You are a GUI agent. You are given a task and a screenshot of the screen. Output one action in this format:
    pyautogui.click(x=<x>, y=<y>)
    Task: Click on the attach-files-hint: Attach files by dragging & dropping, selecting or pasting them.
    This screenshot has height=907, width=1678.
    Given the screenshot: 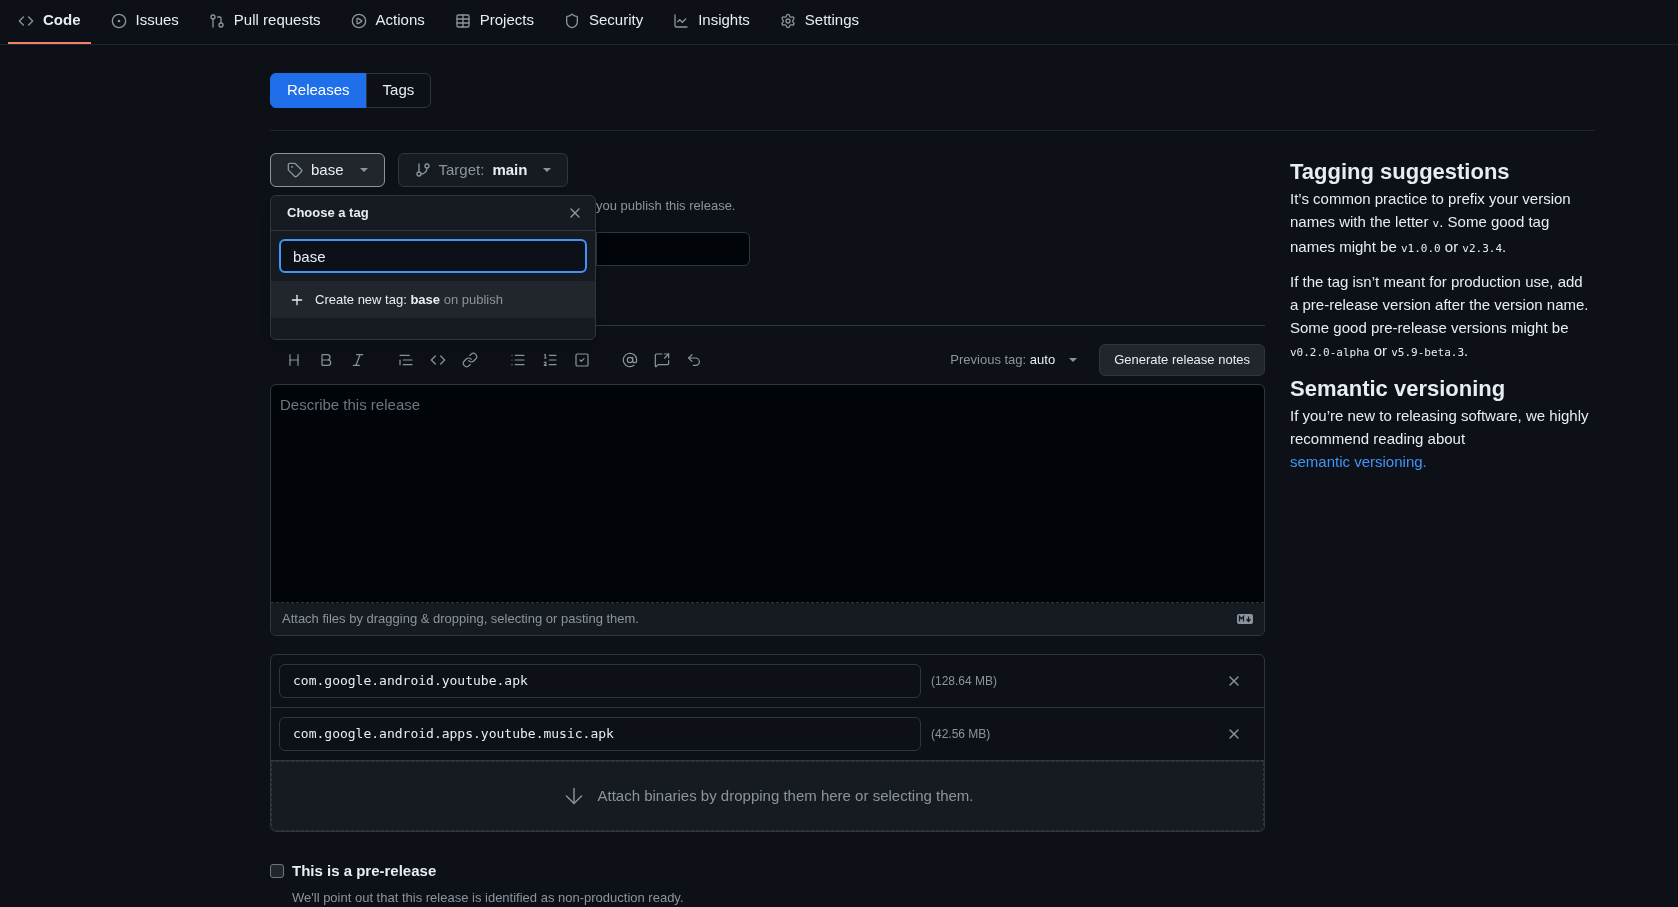 What is the action you would take?
    pyautogui.click(x=460, y=619)
    